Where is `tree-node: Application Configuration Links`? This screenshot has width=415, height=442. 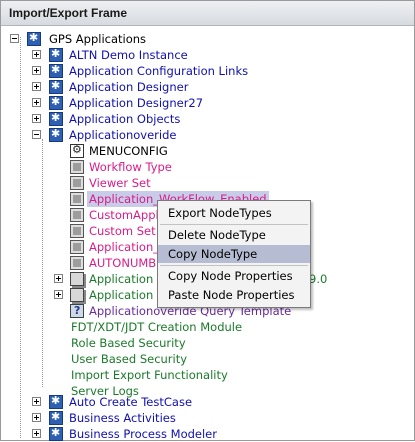 tree-node: Application Configuration Links is located at coordinates (151, 71).